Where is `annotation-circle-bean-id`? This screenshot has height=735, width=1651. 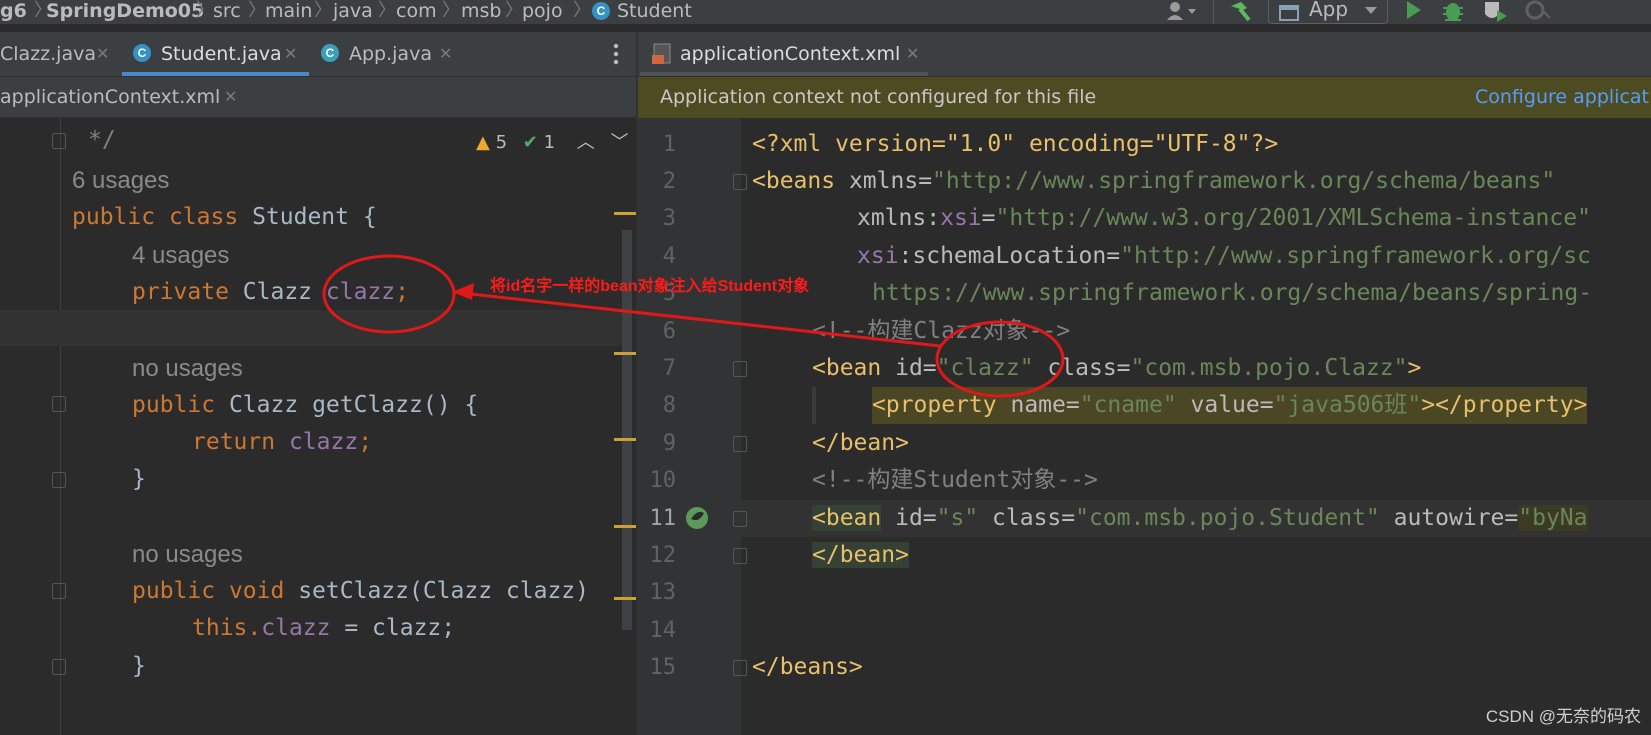
annotation-circle-bean-id is located at coordinates (1000, 359).